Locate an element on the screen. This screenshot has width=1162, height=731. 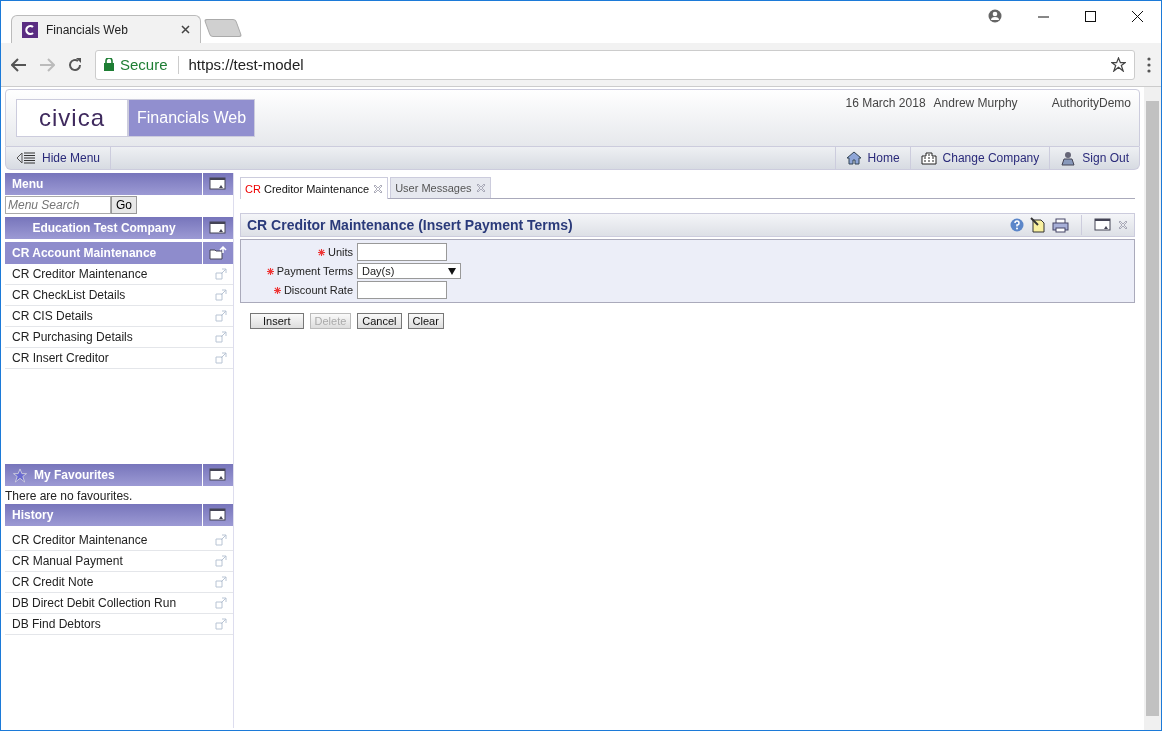
content-tab: User Messages is located at coordinates (440, 187).